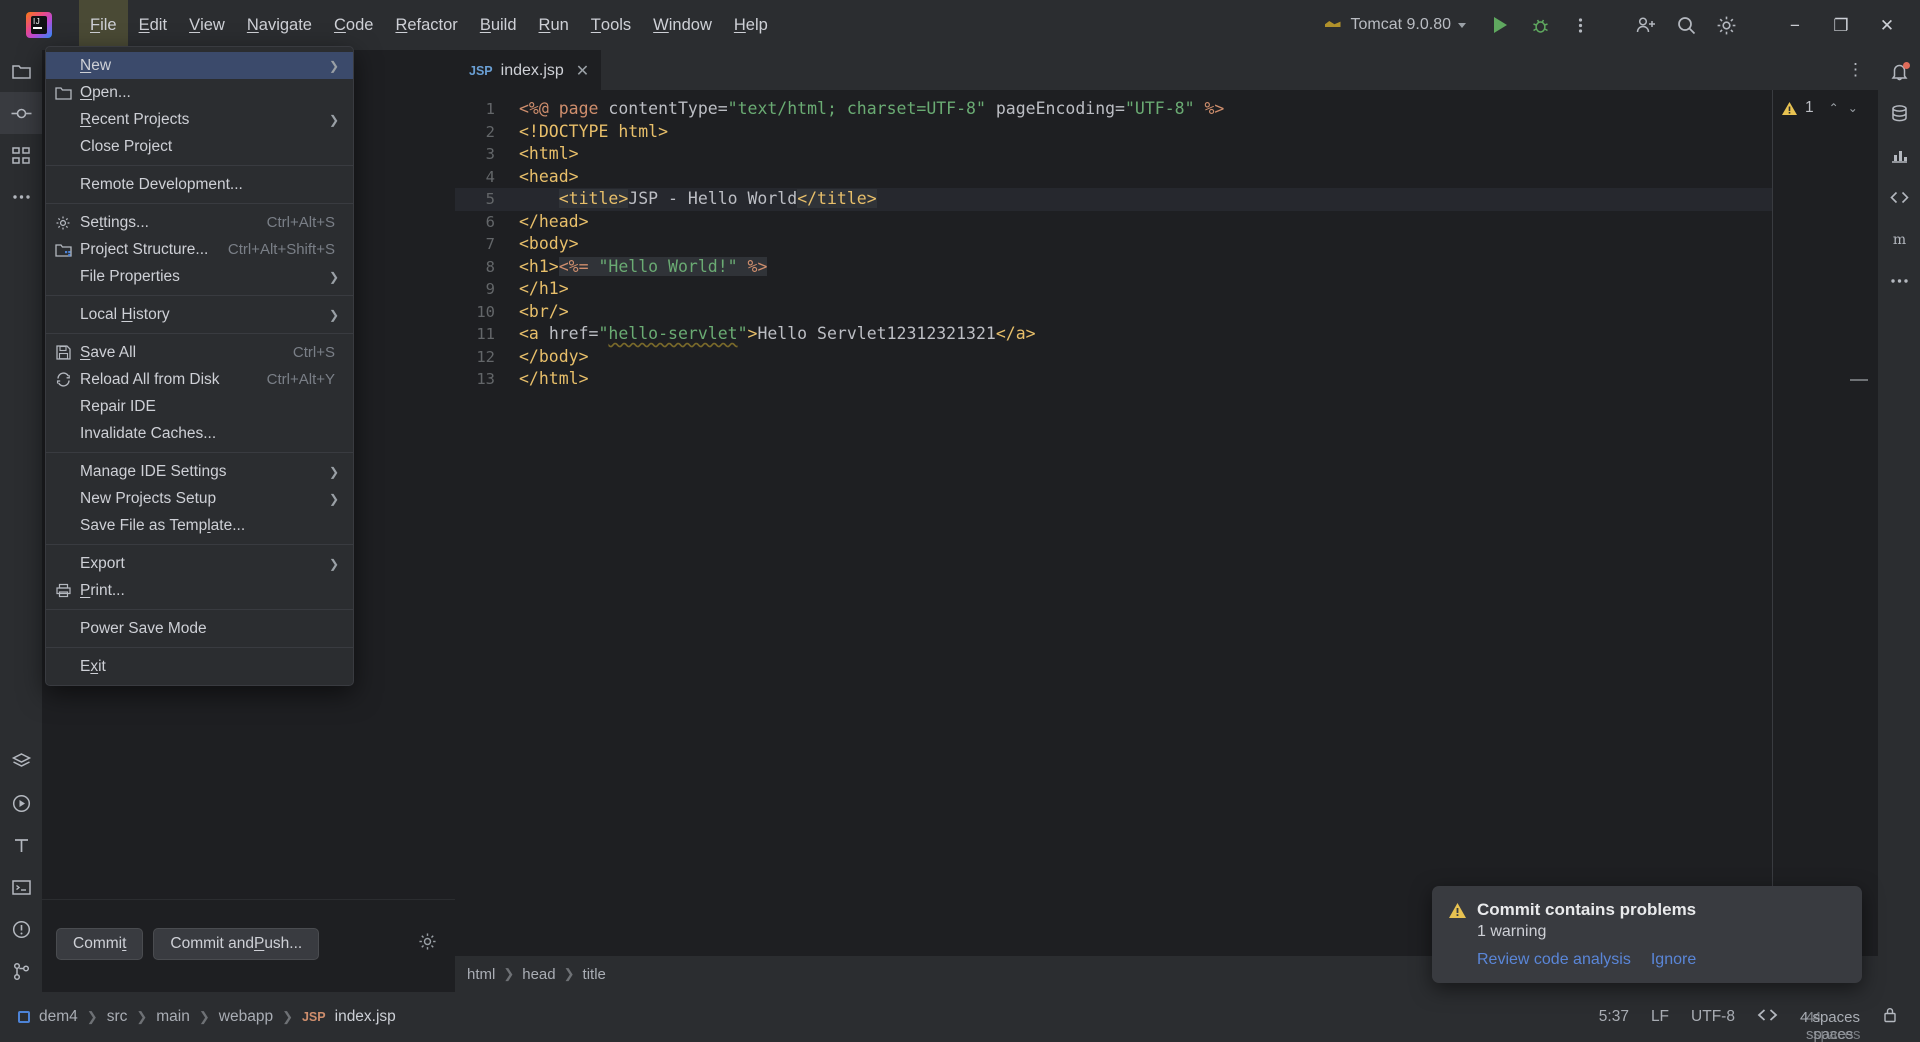  What do you see at coordinates (365, 1017) in the screenshot?
I see `status-file-name: index.jsp` at bounding box center [365, 1017].